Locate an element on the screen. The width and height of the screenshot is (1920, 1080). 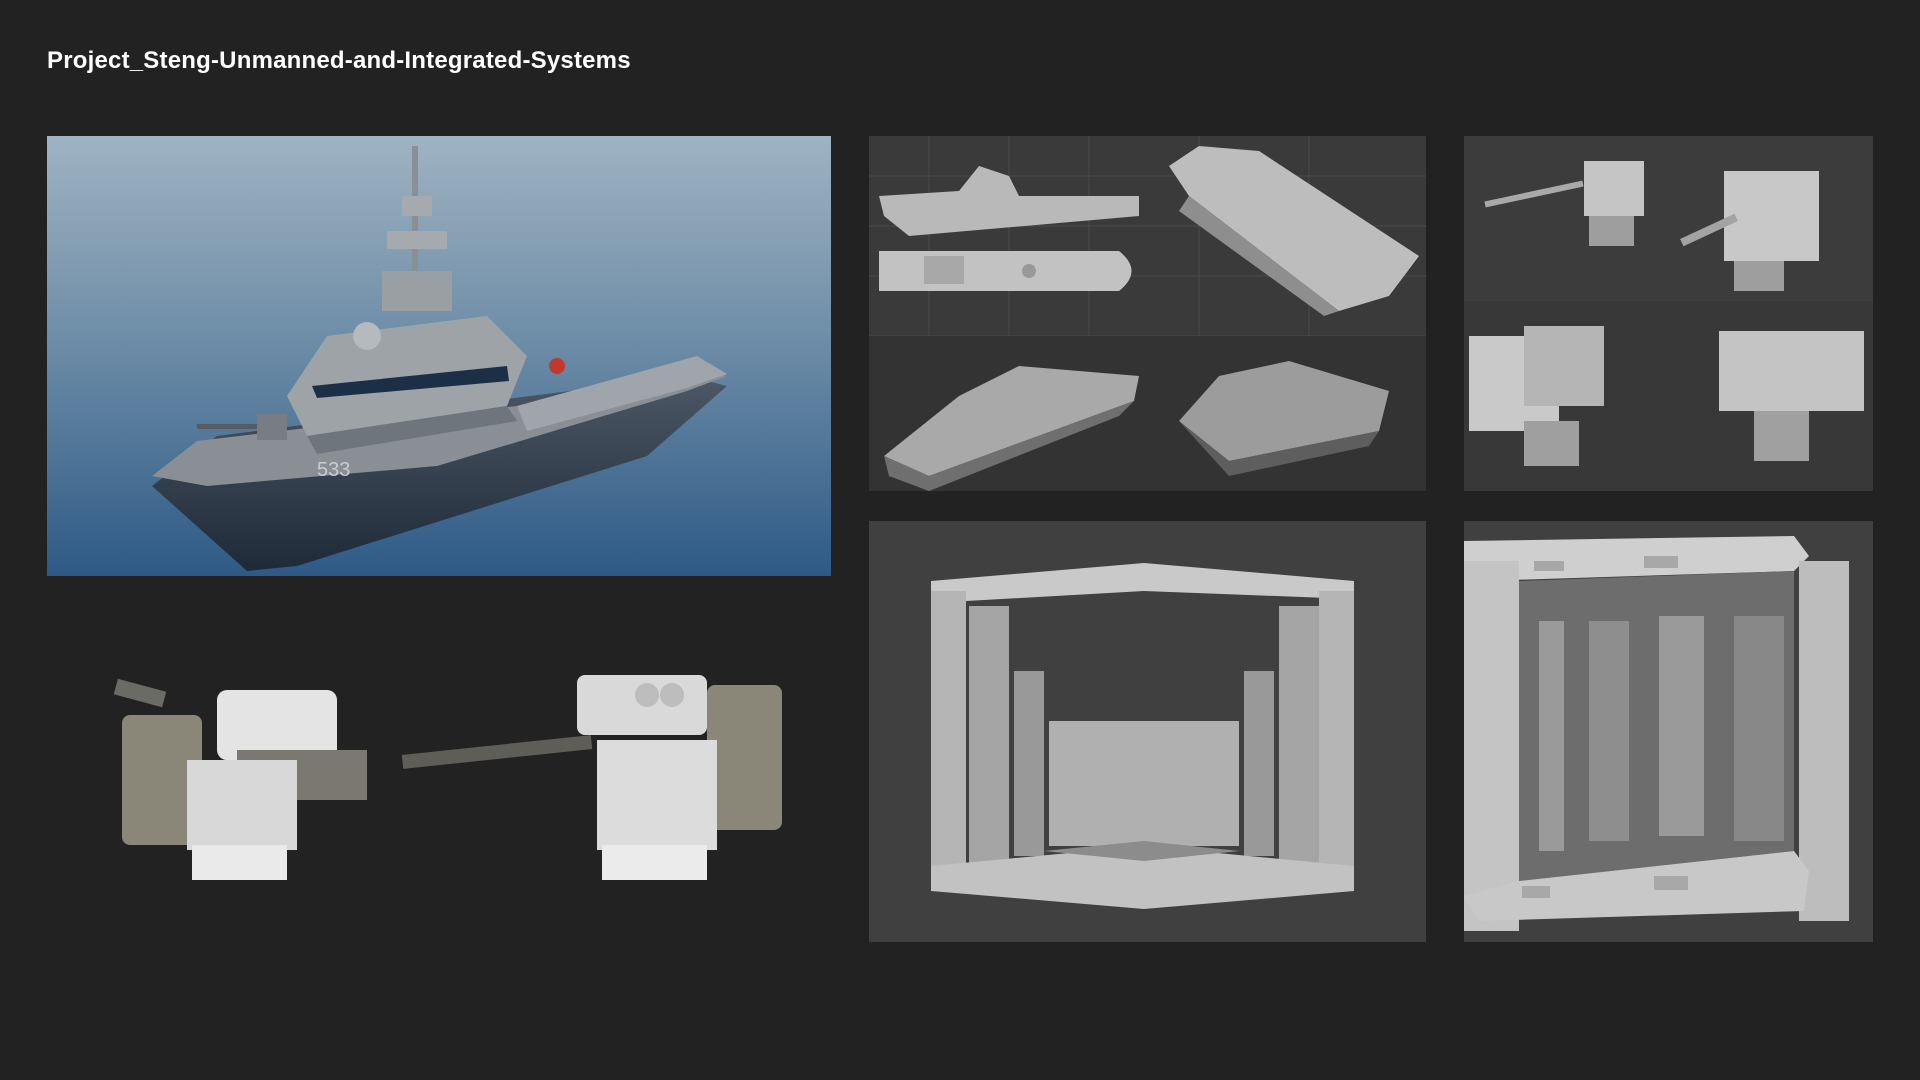
module-corridor-render-b is located at coordinates (1668, 731).